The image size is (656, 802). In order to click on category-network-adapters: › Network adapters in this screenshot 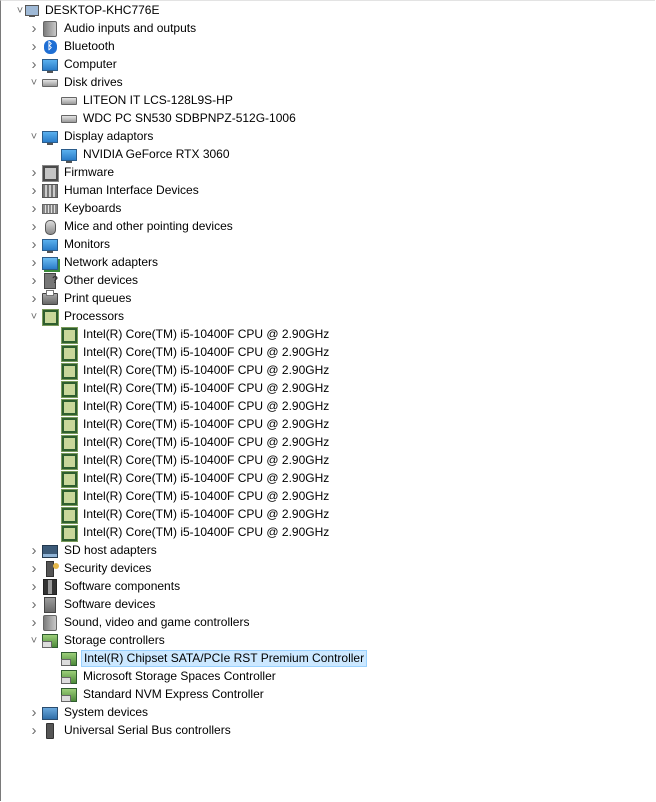, I will do `click(328, 263)`.